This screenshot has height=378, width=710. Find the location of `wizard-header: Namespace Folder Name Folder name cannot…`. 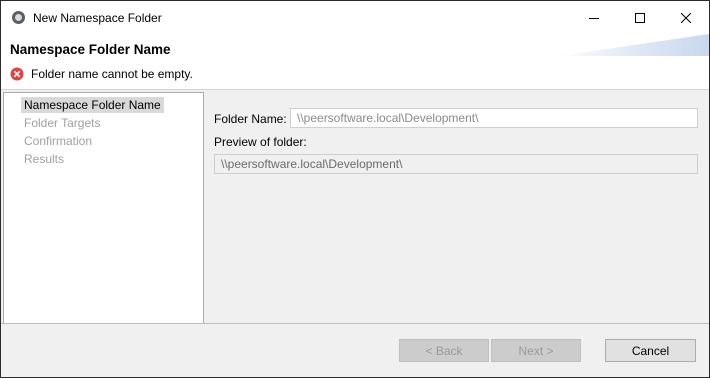

wizard-header: Namespace Folder Name Folder name cannot… is located at coordinates (355, 62).